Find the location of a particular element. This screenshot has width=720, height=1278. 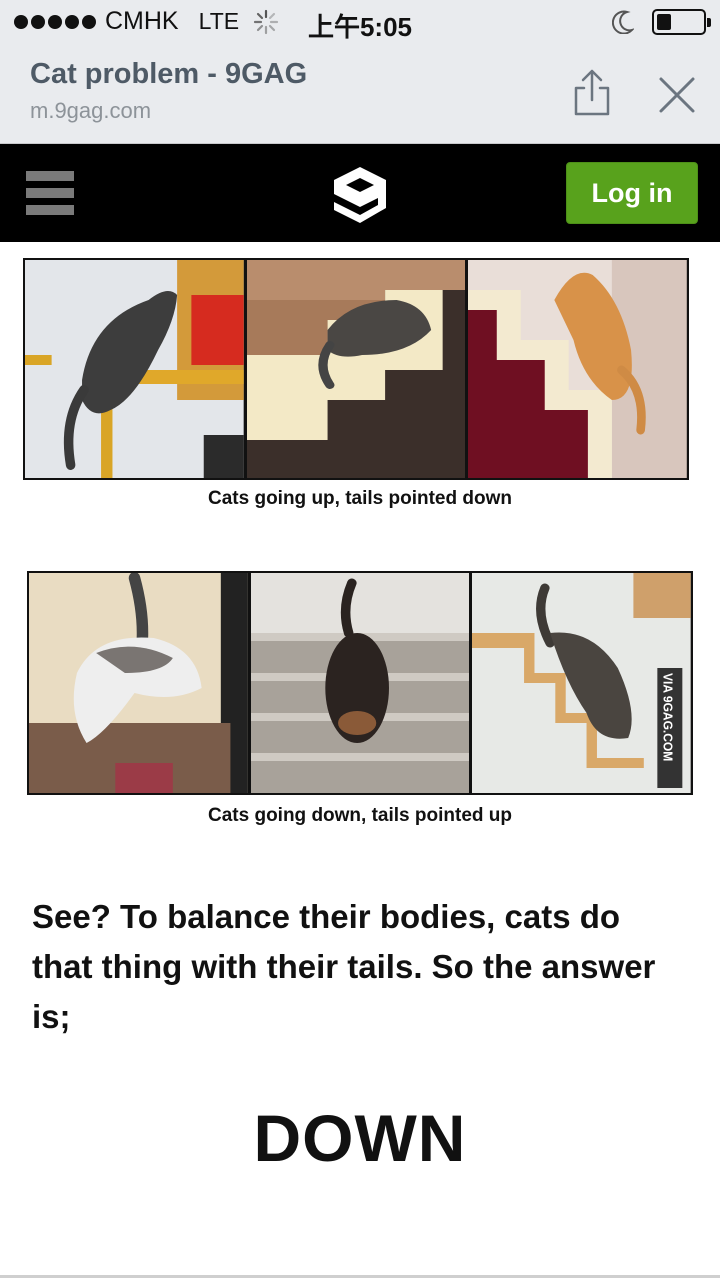

site-header: Log in is located at coordinates (360, 193).